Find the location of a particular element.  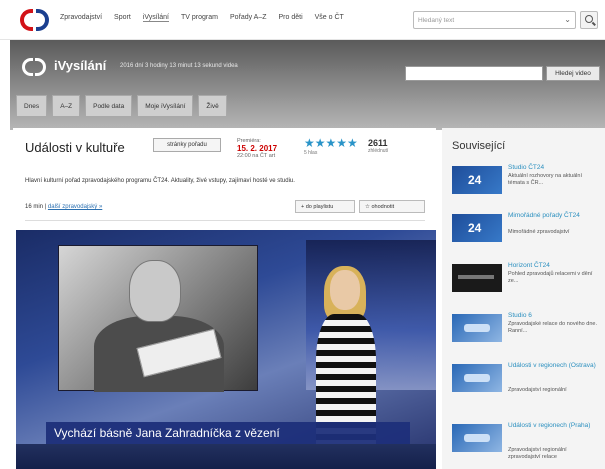

related-item-title: Události v regionech (Ostrava) is located at coordinates (554, 366).